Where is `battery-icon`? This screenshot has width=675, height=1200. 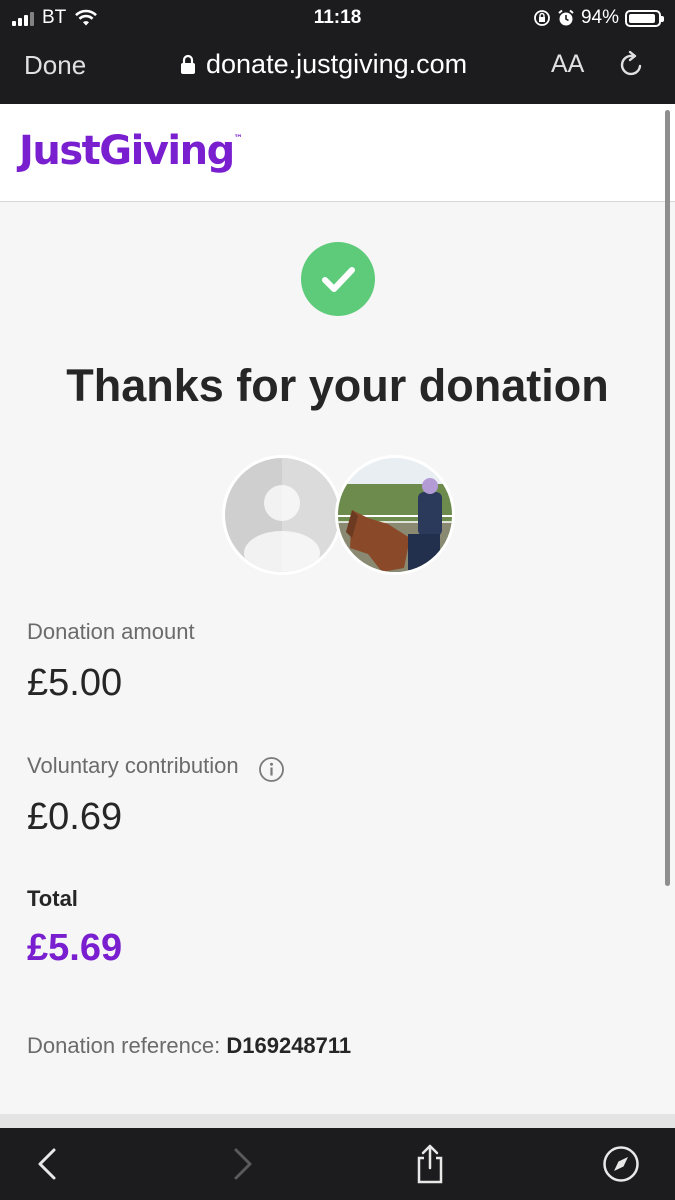 battery-icon is located at coordinates (644, 18).